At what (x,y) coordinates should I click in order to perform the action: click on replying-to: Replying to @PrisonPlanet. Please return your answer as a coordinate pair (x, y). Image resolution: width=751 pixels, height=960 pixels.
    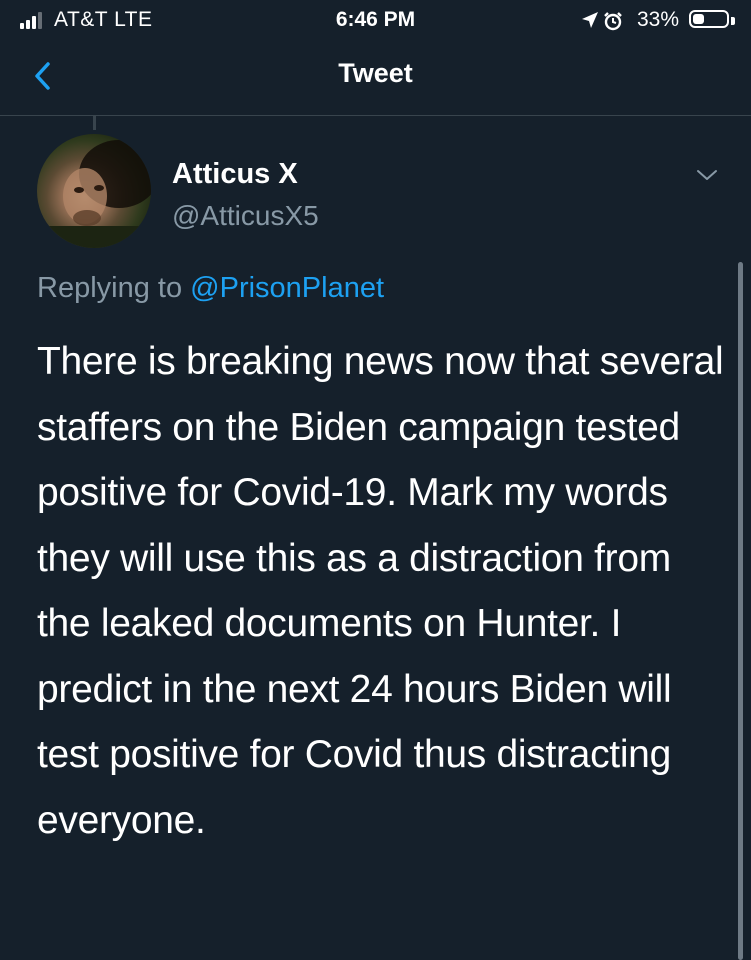
    Looking at the image, I should click on (210, 288).